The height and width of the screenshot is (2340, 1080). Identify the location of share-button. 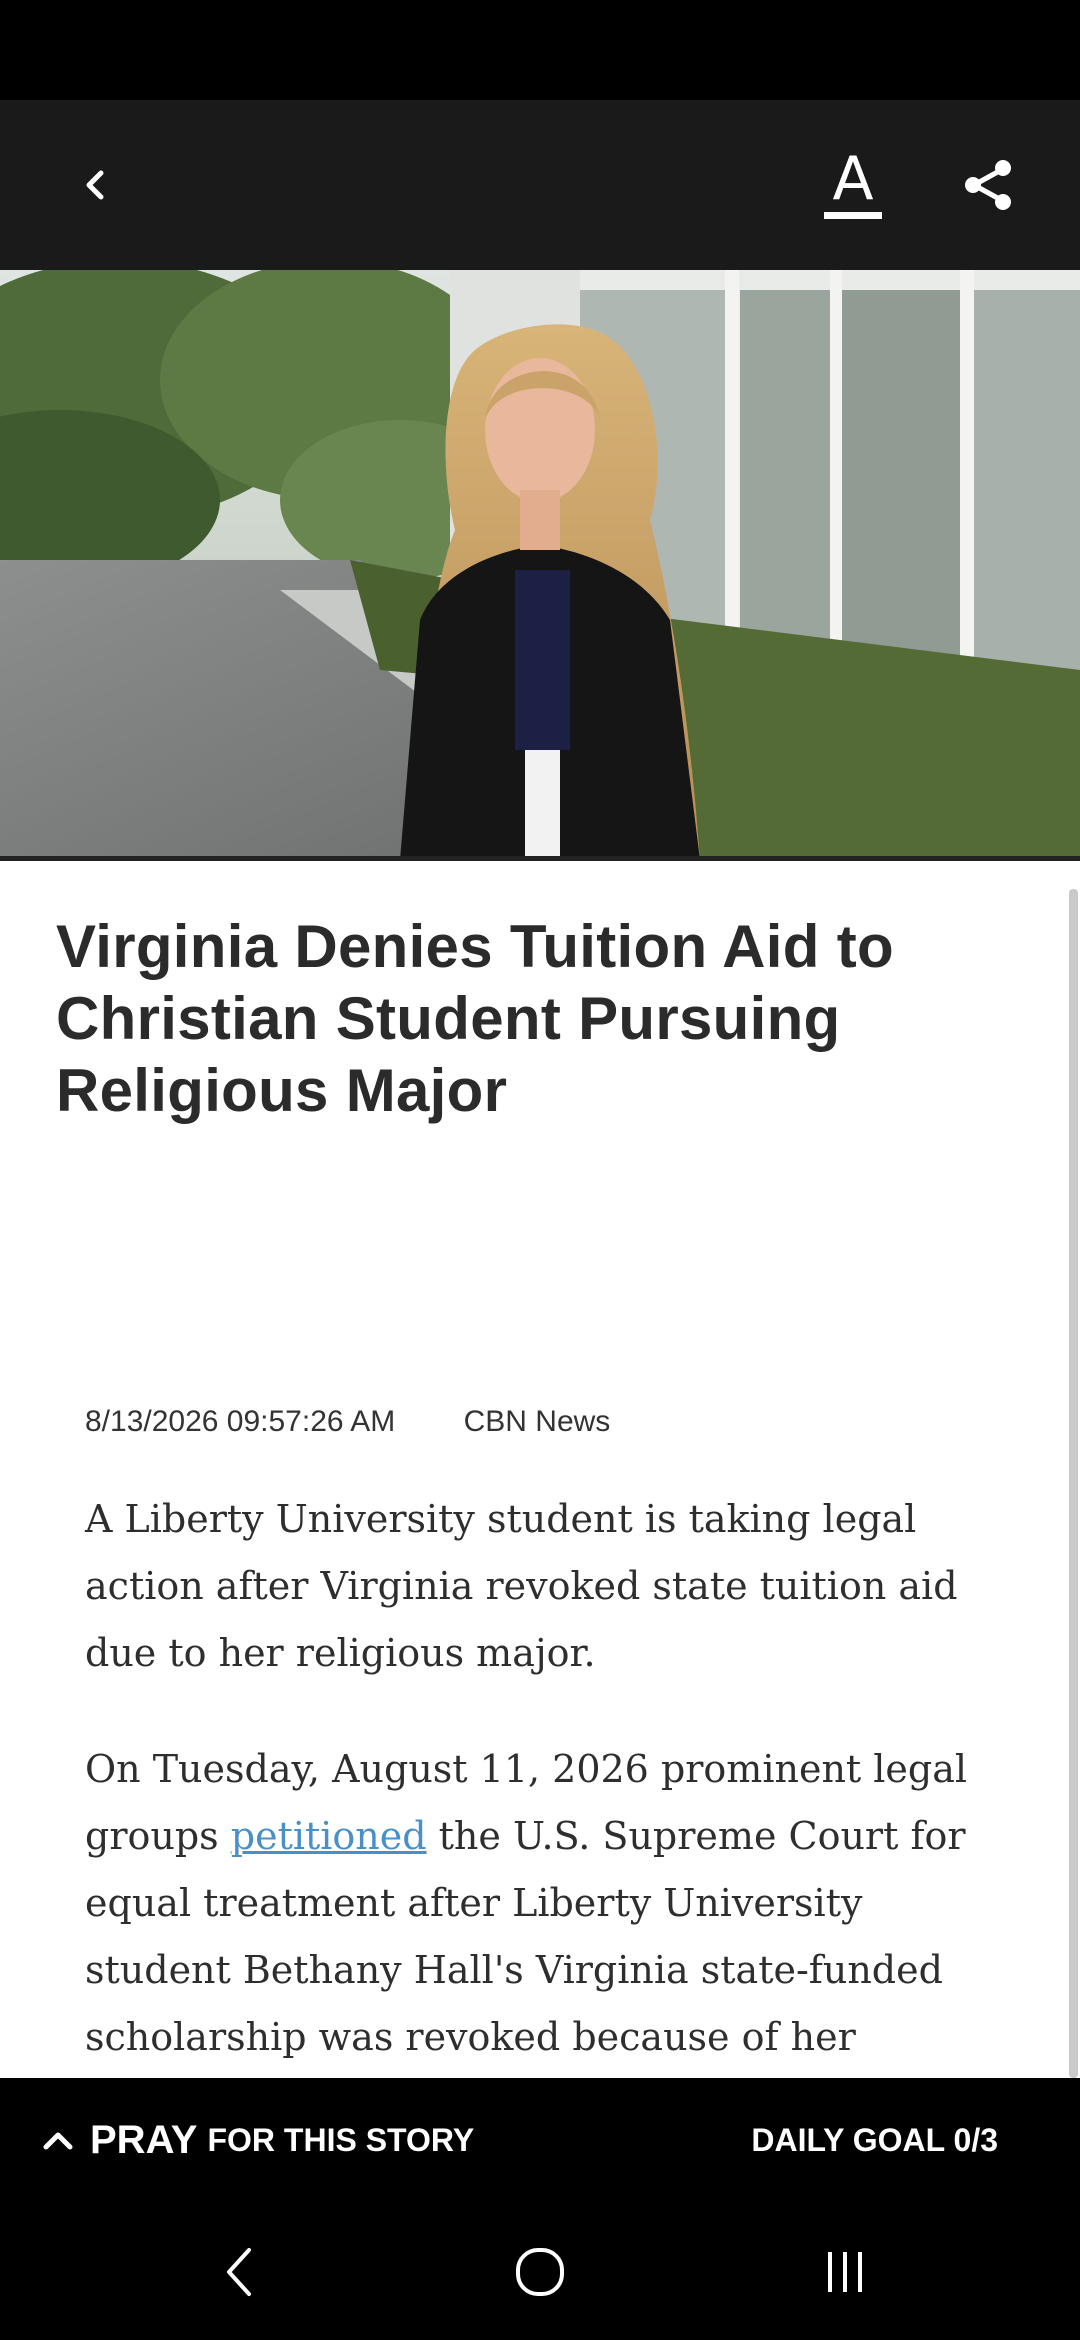
(989, 185).